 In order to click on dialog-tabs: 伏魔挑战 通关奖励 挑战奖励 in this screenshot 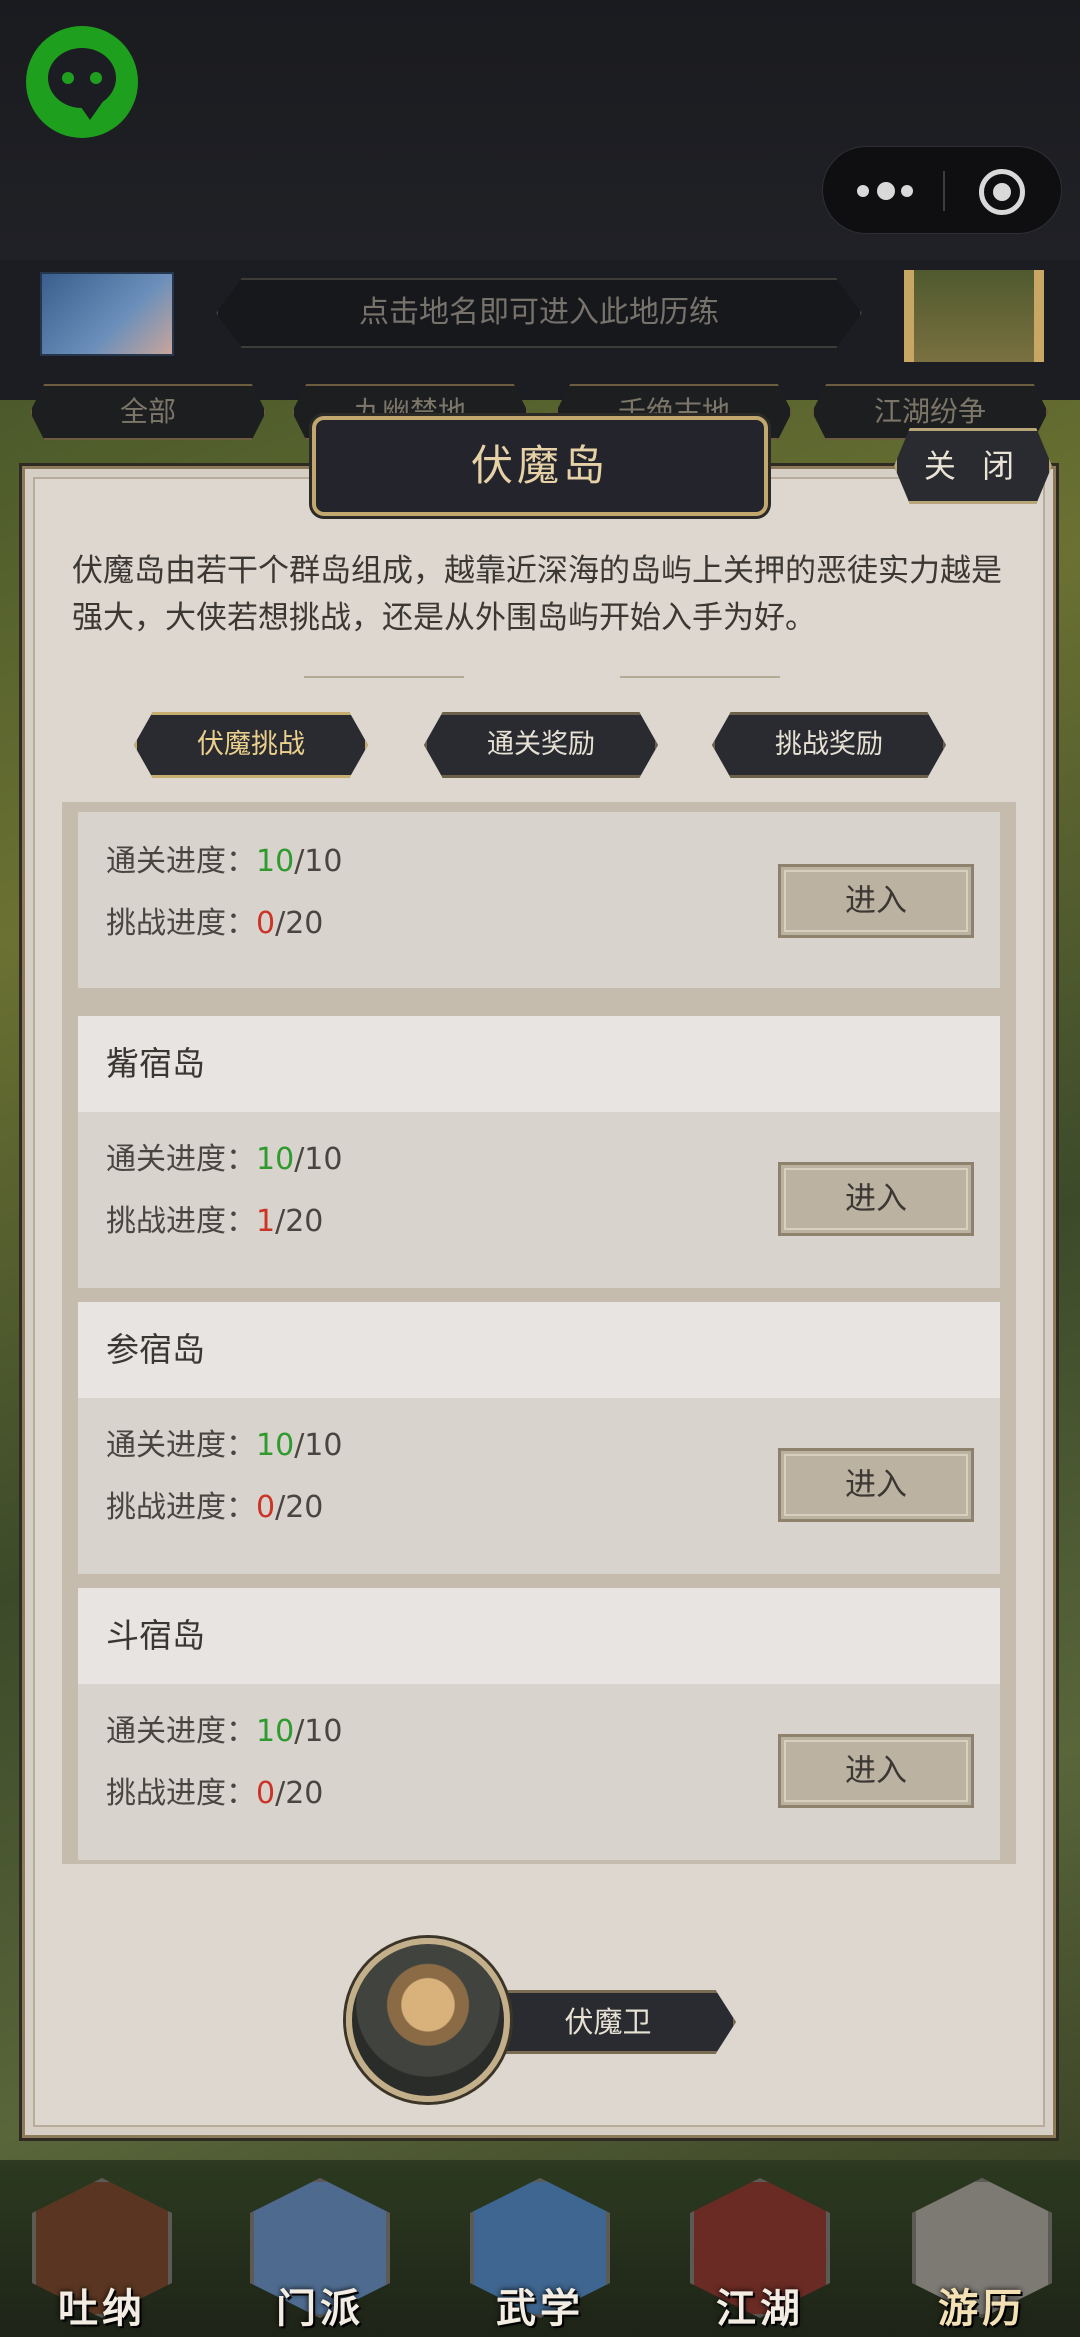, I will do `click(540, 745)`.